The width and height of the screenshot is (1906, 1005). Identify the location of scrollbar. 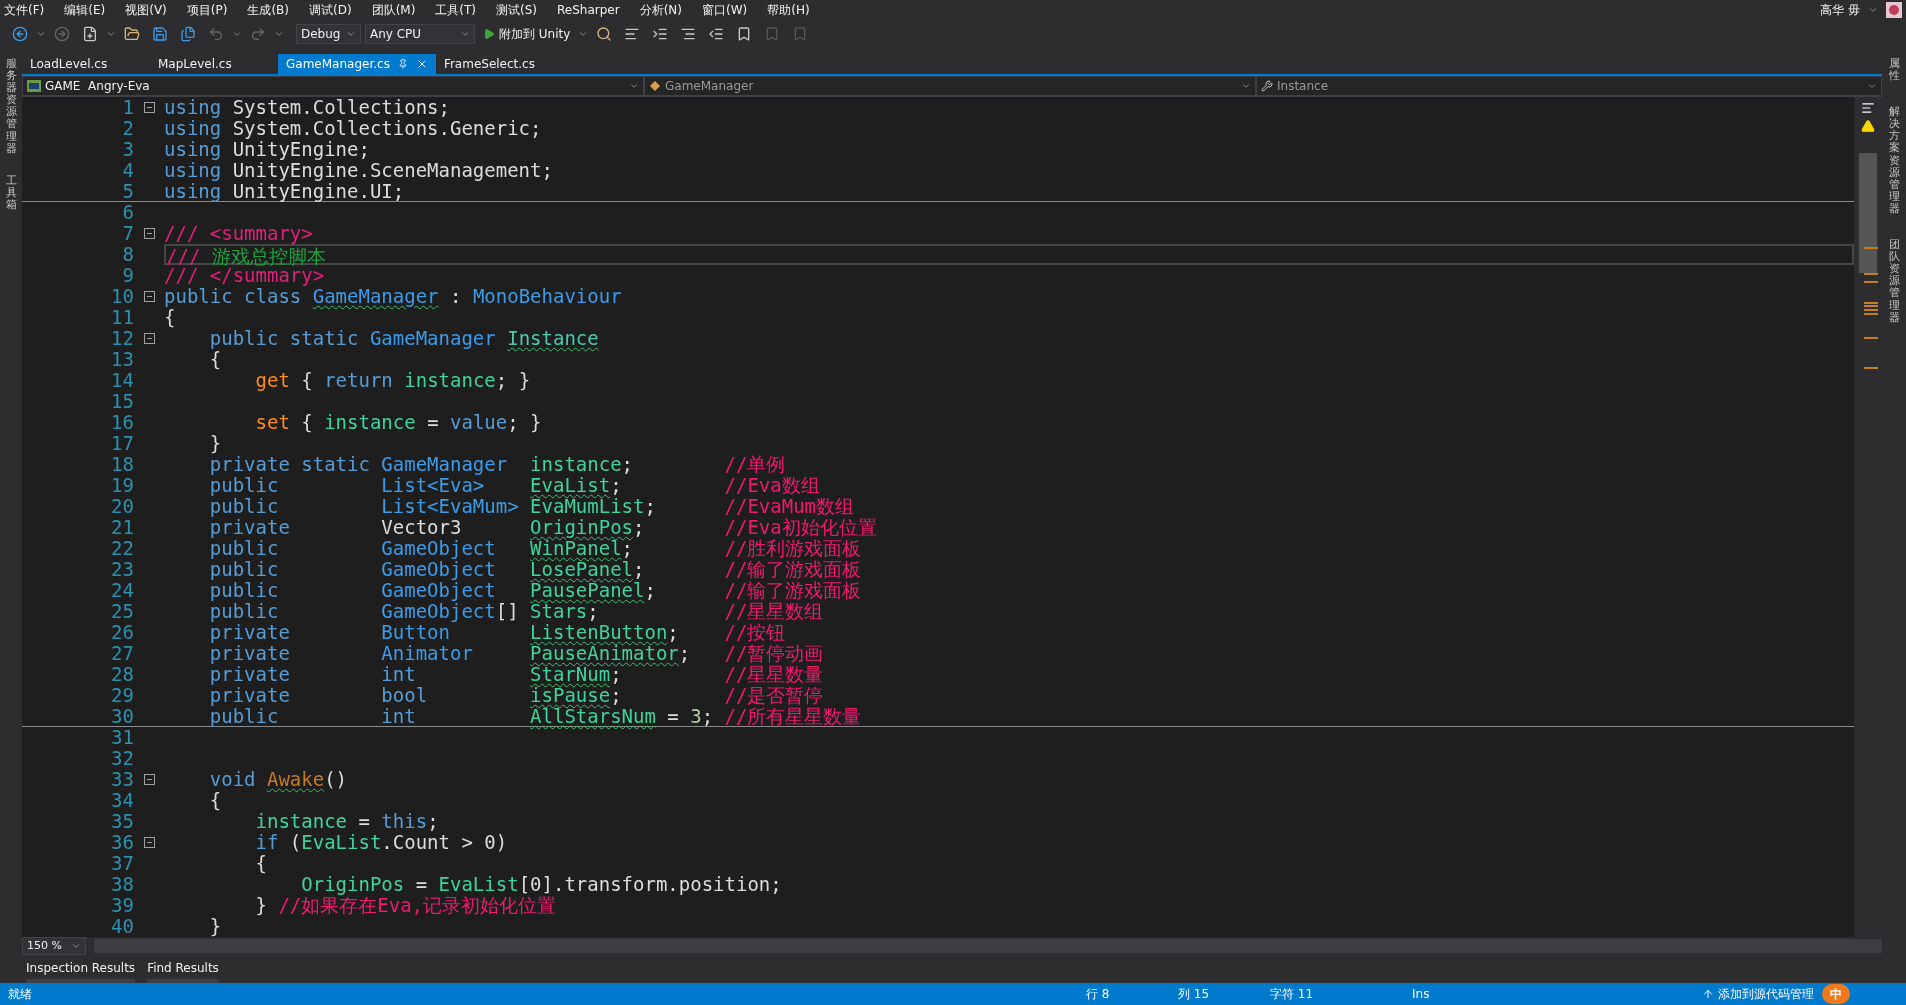
(1868, 517).